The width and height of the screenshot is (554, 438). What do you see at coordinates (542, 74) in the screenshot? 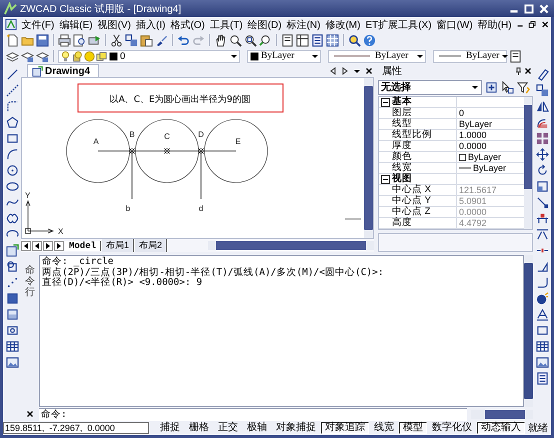
I see `eraser-icon` at bounding box center [542, 74].